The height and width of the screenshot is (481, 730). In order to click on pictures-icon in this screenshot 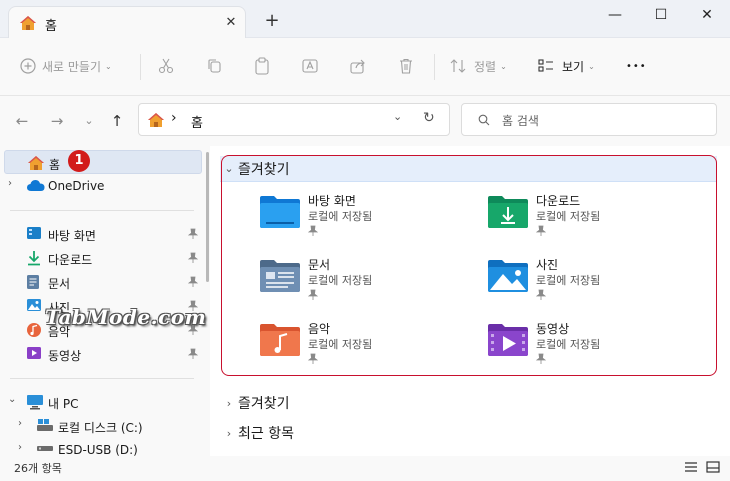, I will do `click(34, 306)`.